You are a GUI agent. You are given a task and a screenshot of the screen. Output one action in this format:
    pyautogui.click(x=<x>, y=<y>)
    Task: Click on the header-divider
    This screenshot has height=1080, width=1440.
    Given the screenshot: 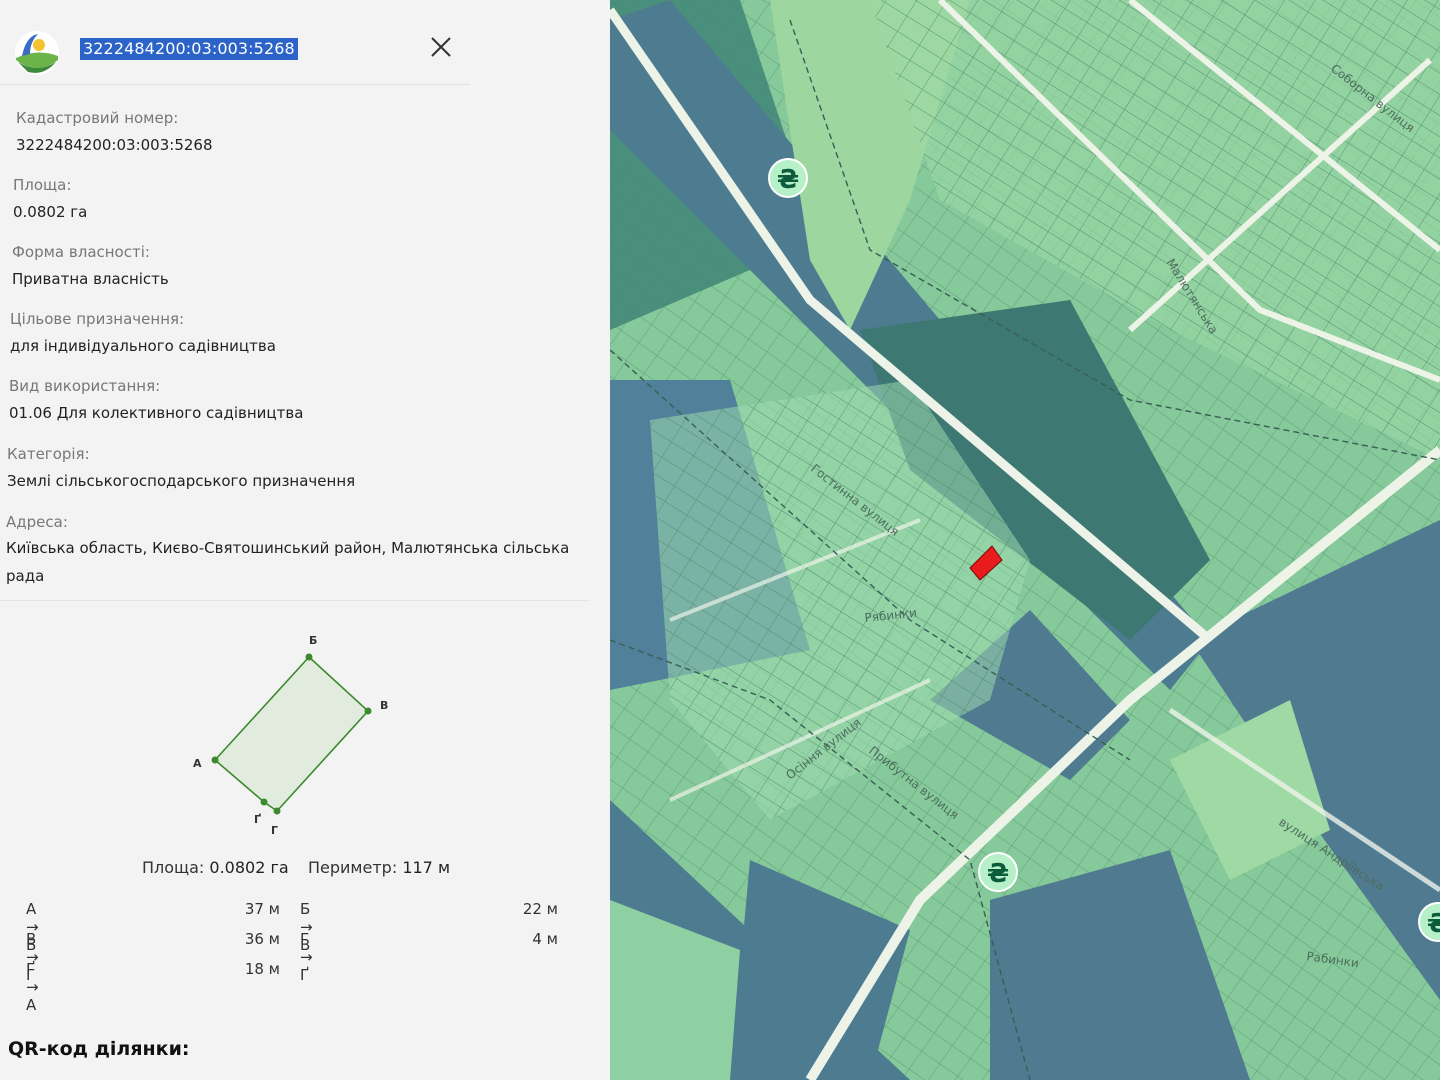 What is the action you would take?
    pyautogui.click(x=235, y=84)
    